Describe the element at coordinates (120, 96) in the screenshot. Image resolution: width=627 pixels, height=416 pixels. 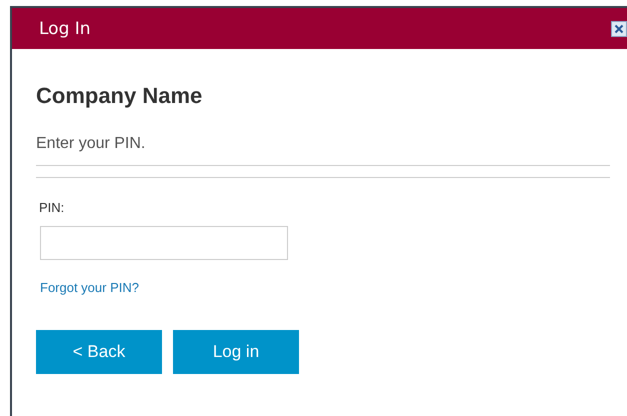
I see `company-name: Company Name` at that location.